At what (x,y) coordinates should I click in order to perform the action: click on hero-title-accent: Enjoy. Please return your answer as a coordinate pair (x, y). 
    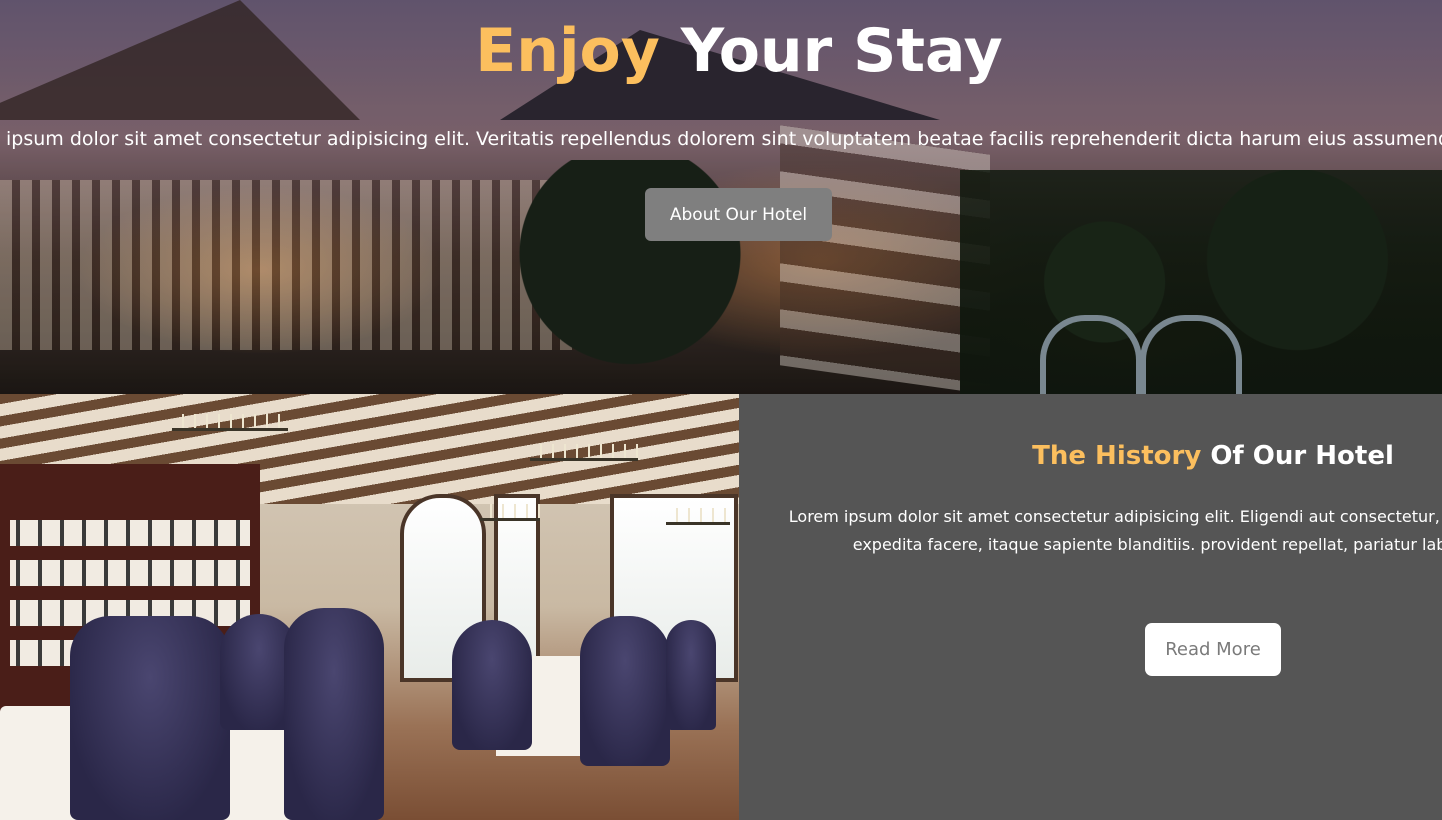
    Looking at the image, I should click on (567, 51).